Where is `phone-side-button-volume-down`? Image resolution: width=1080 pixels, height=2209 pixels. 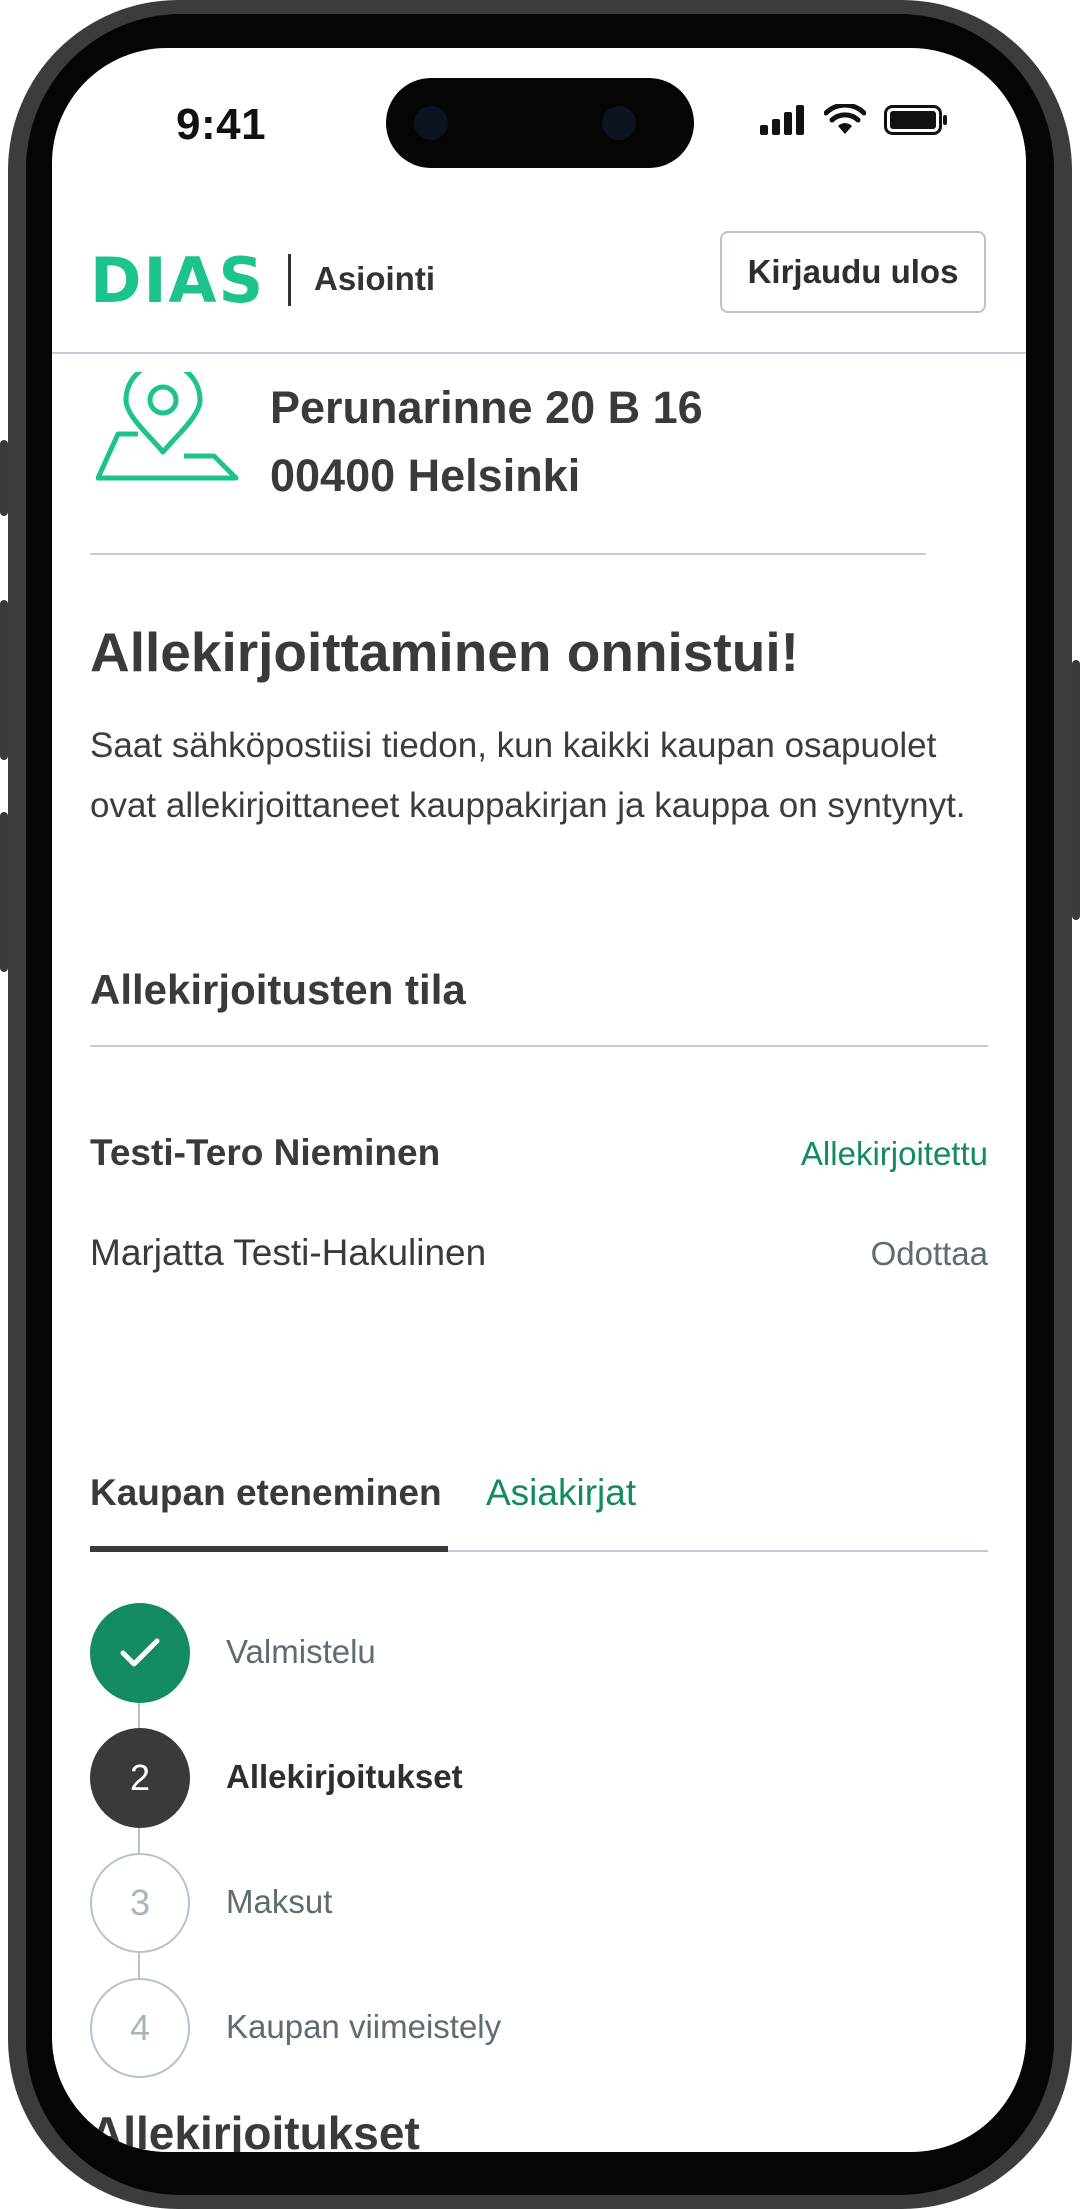
phone-side-button-volume-down is located at coordinates (4, 892).